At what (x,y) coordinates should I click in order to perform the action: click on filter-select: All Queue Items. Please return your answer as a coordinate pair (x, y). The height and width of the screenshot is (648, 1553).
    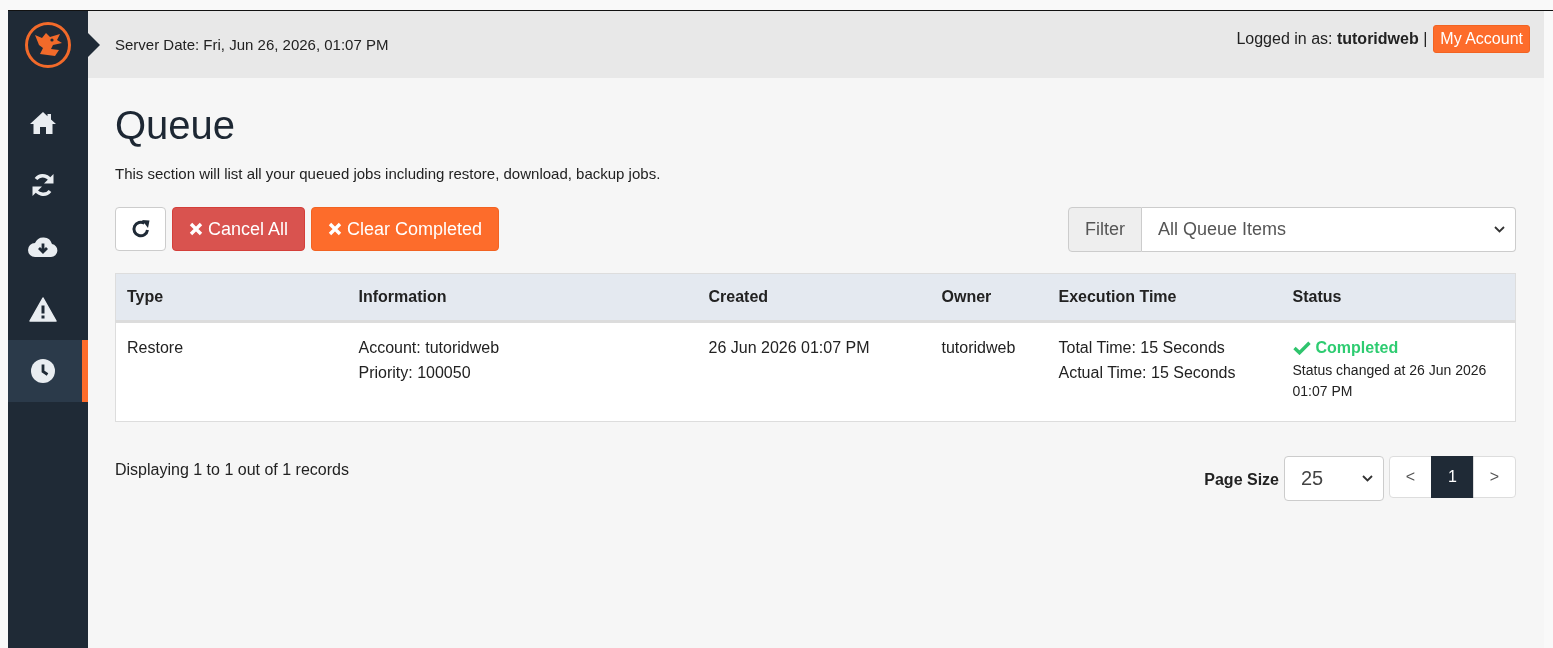
    Looking at the image, I should click on (1329, 229).